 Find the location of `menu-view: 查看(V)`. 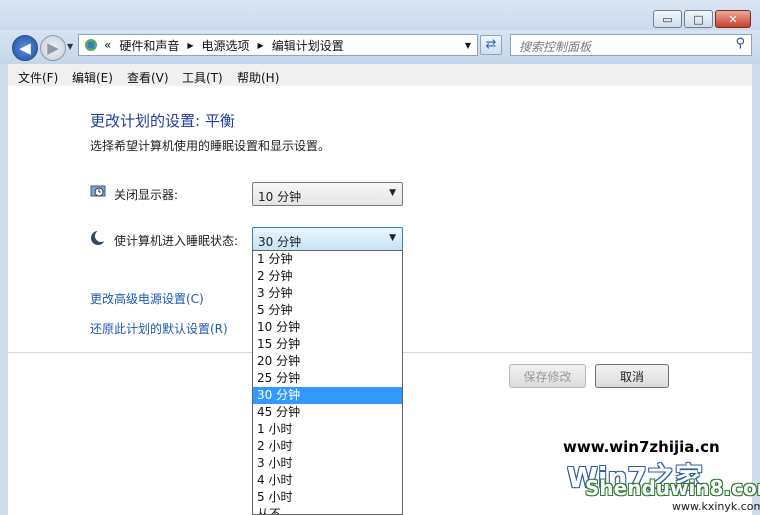

menu-view: 查看(V) is located at coordinates (148, 77).